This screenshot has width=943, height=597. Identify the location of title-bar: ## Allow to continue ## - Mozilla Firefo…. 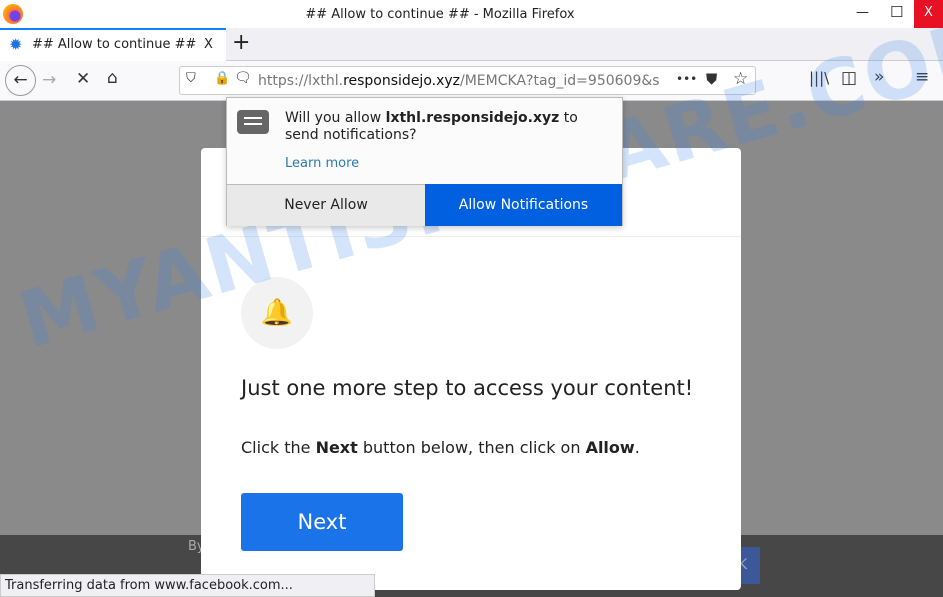
(471, 14).